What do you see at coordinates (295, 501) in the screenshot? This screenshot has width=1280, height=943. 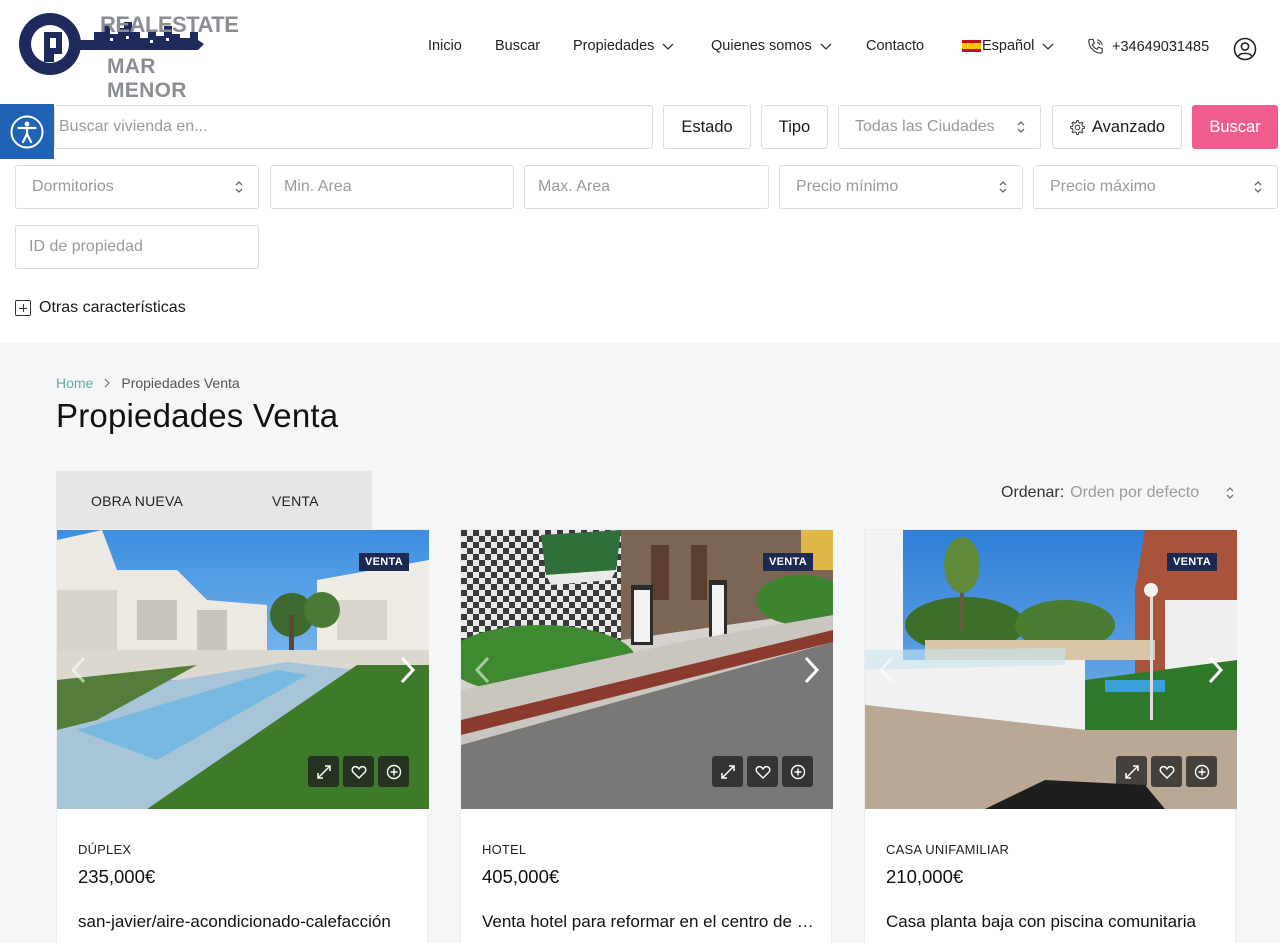 I see `tab-venta: VENTA` at bounding box center [295, 501].